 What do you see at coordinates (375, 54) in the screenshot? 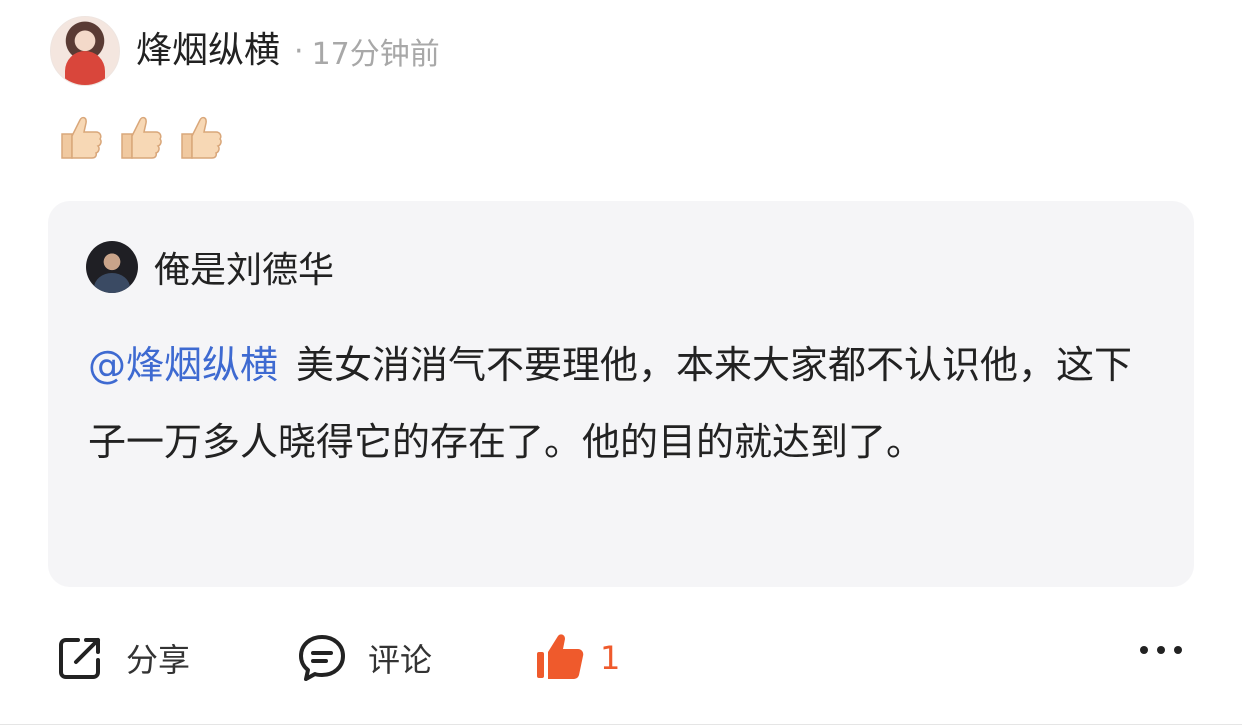
I see `post-time: 17分钟前` at bounding box center [375, 54].